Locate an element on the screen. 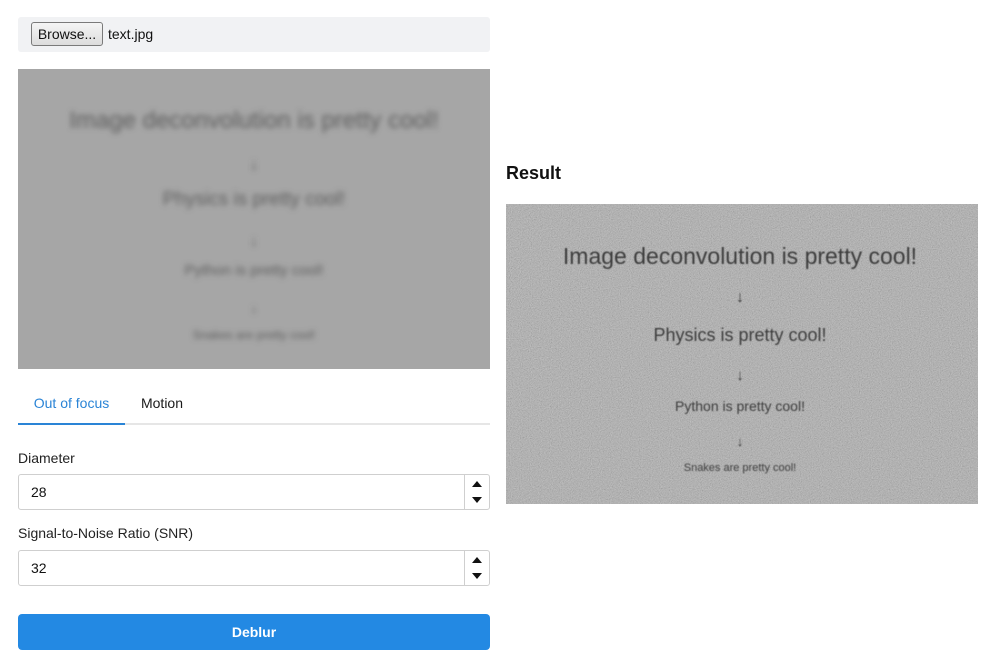 The height and width of the screenshot is (666, 993). result-line: Python is pretty cool! is located at coordinates (740, 406).